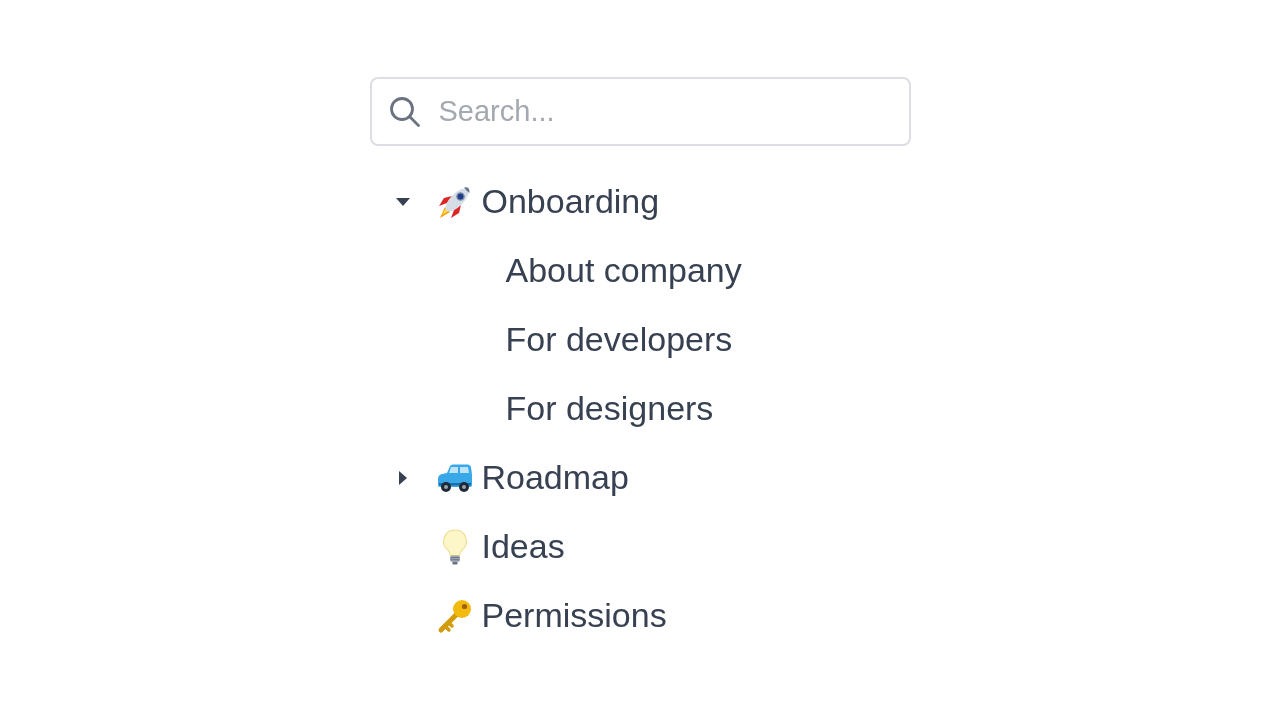 This screenshot has width=1280, height=720. I want to click on car-icon, so click(454, 477).